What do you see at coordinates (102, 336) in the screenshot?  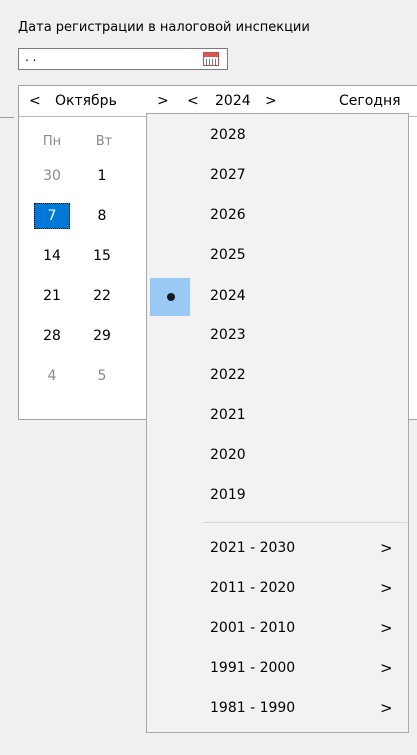 I see `calendar-day: 29` at bounding box center [102, 336].